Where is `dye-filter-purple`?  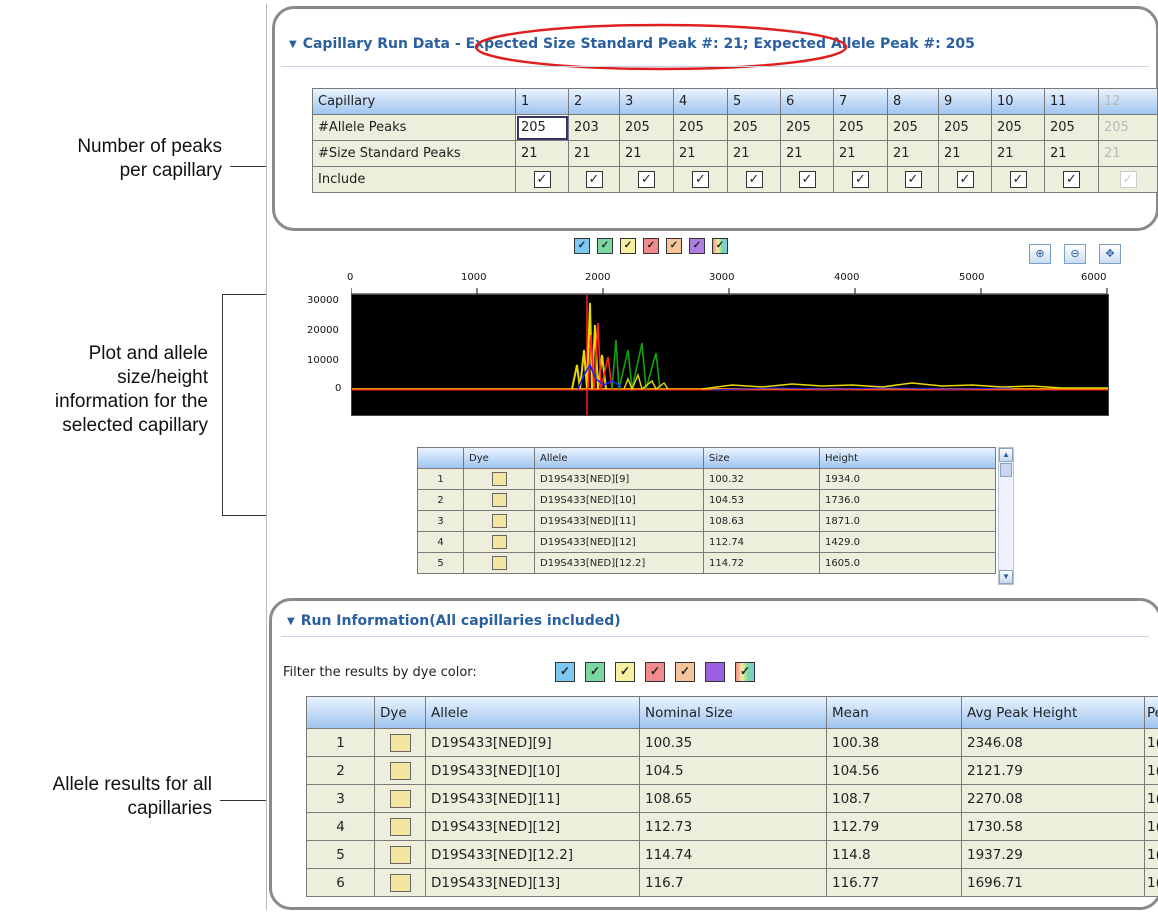 dye-filter-purple is located at coordinates (715, 672).